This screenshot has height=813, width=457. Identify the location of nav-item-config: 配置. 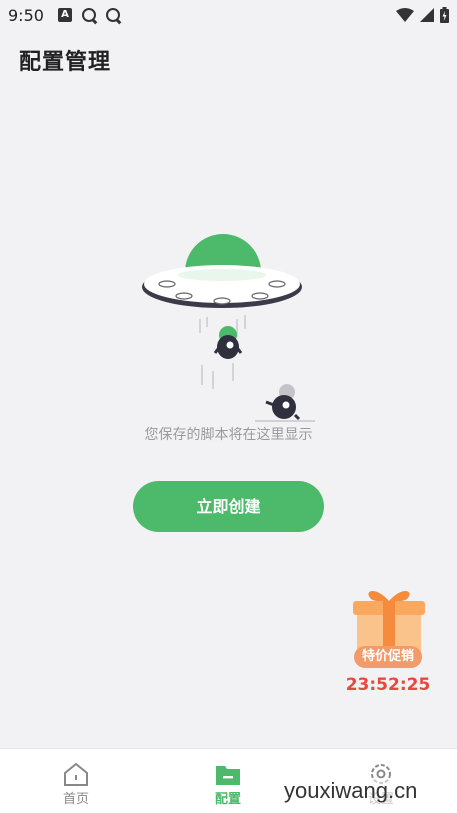
(228, 781).